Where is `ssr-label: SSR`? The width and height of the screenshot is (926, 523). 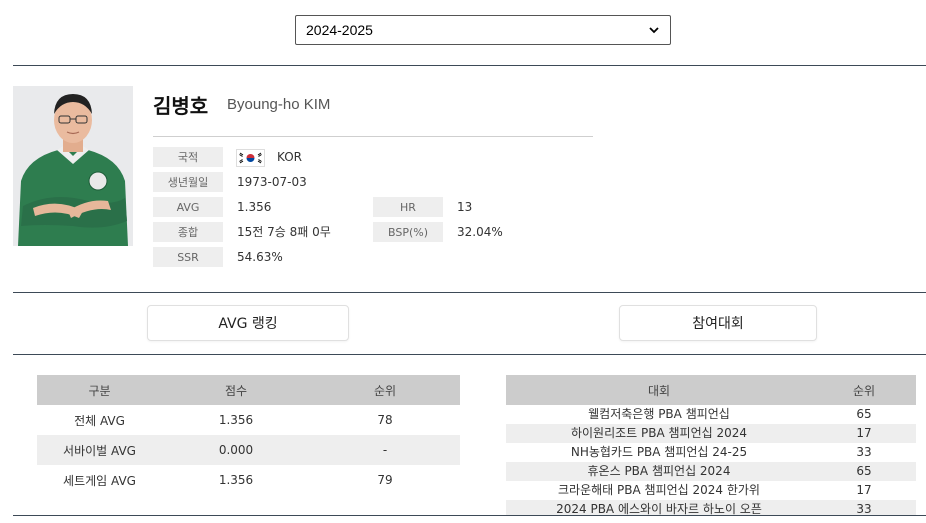
ssr-label: SSR is located at coordinates (188, 257).